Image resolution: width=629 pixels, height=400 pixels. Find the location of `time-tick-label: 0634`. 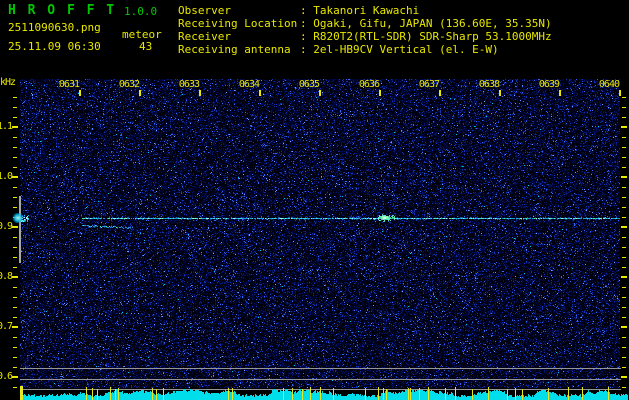

time-tick-label: 0634 is located at coordinates (249, 84).